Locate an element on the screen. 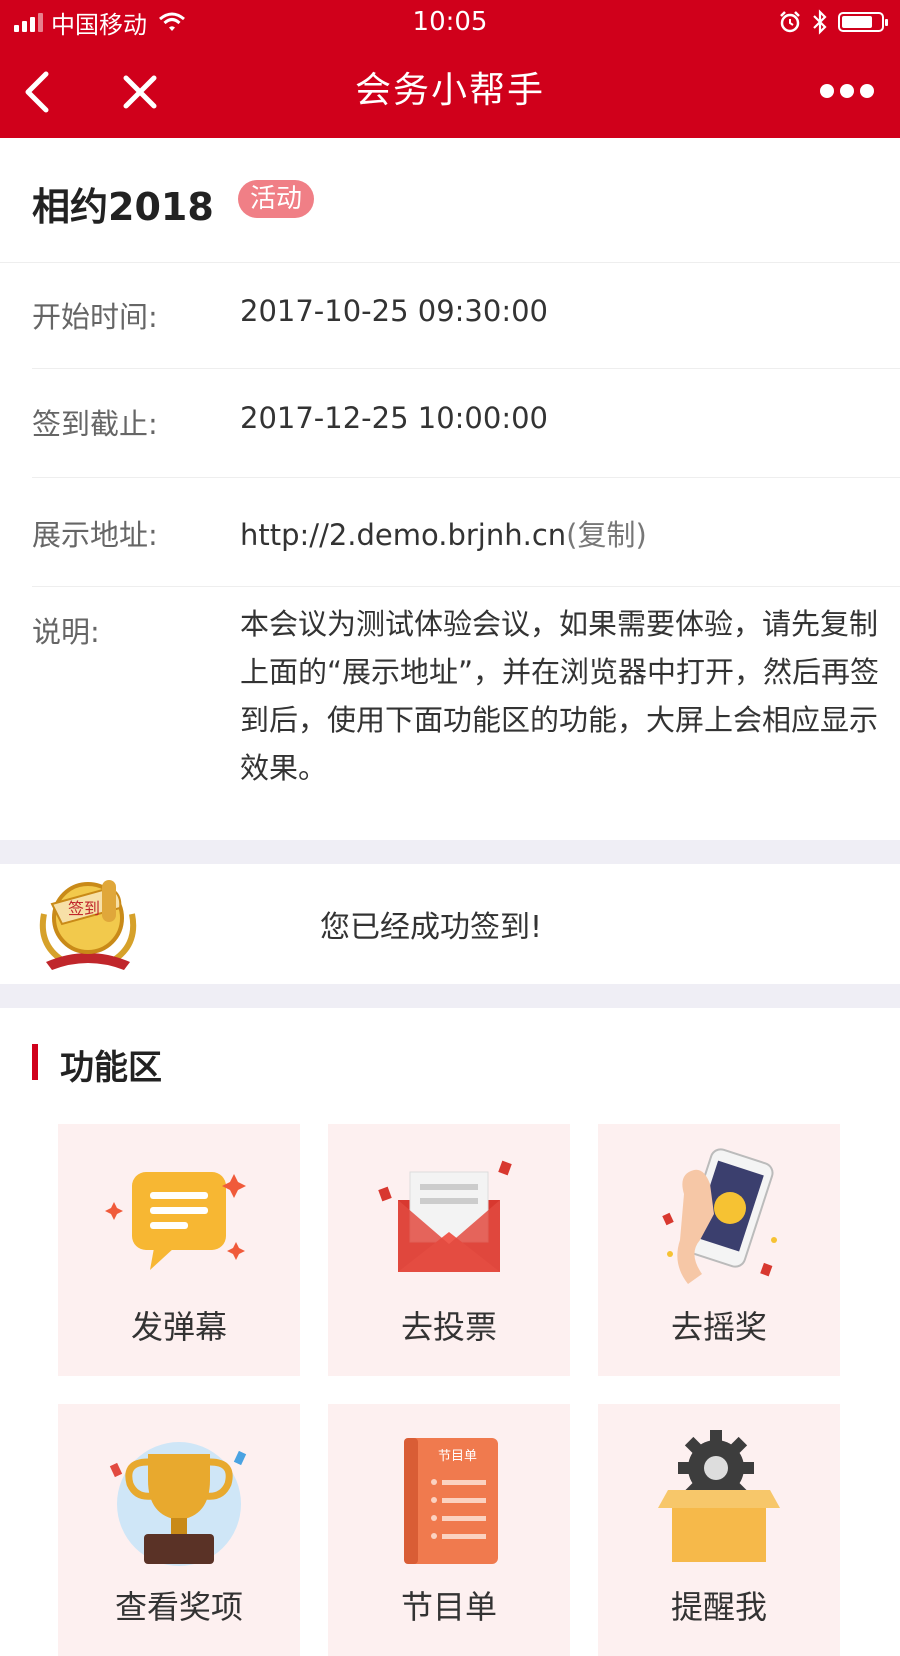  section-accent-bar is located at coordinates (35, 1062).